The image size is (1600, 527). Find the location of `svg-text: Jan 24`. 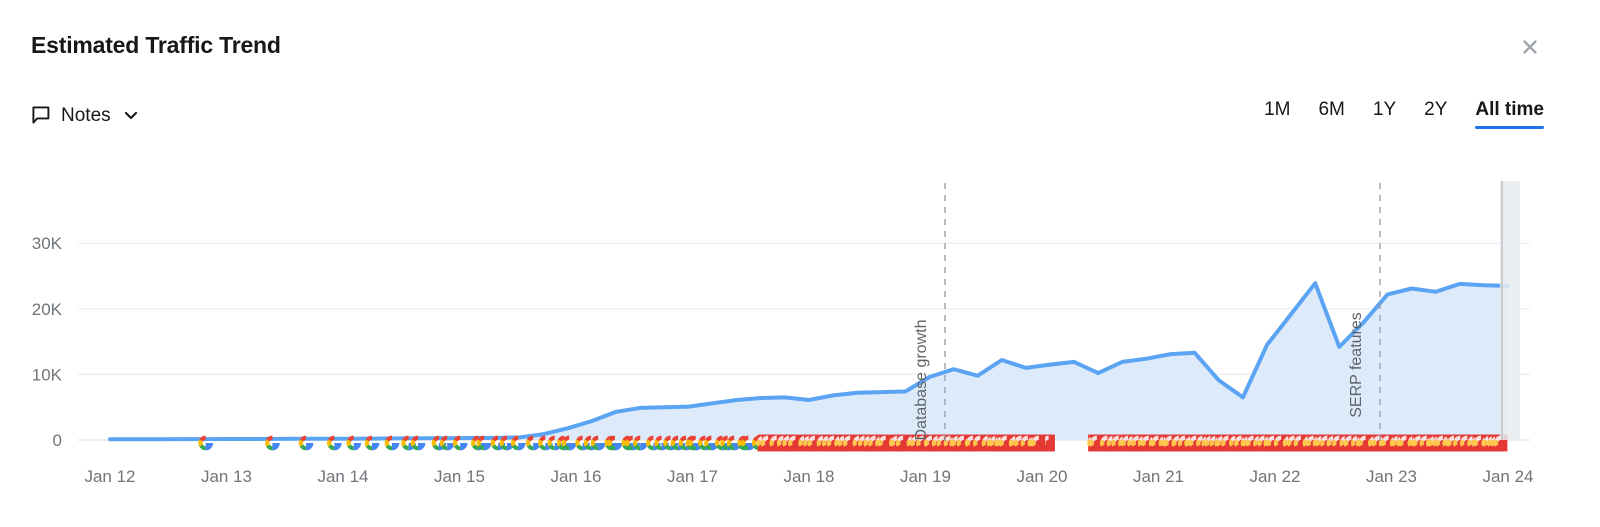

svg-text: Jan 24 is located at coordinates (1507, 476).